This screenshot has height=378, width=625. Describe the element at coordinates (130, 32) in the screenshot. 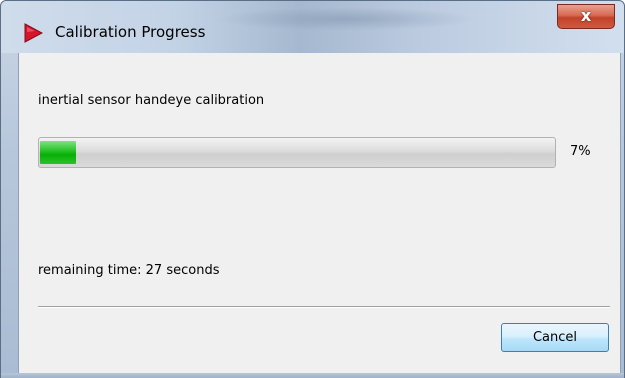

I see `window-title: Calibration Progress` at that location.